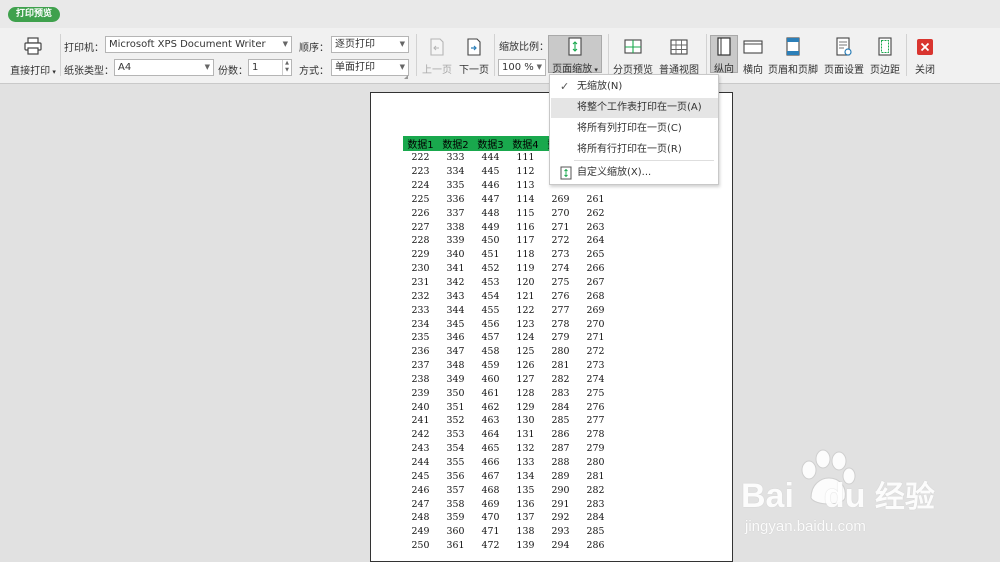 Image resolution: width=1000 pixels, height=562 pixels. What do you see at coordinates (187, 44) in the screenshot?
I see `printer-value: Microsoft XPS Document Writer` at bounding box center [187, 44].